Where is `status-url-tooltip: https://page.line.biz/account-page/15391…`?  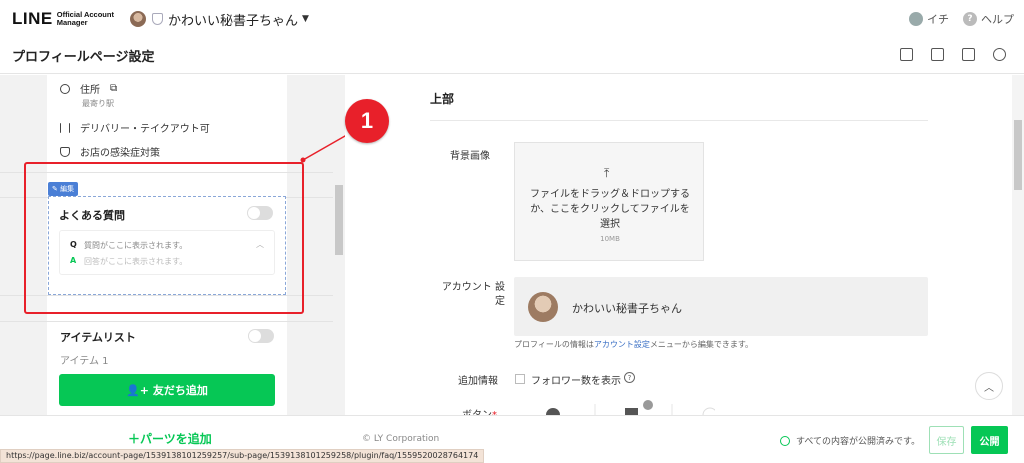
status-url-tooltip: https://page.line.biz/account-page/15391… is located at coordinates (242, 456).